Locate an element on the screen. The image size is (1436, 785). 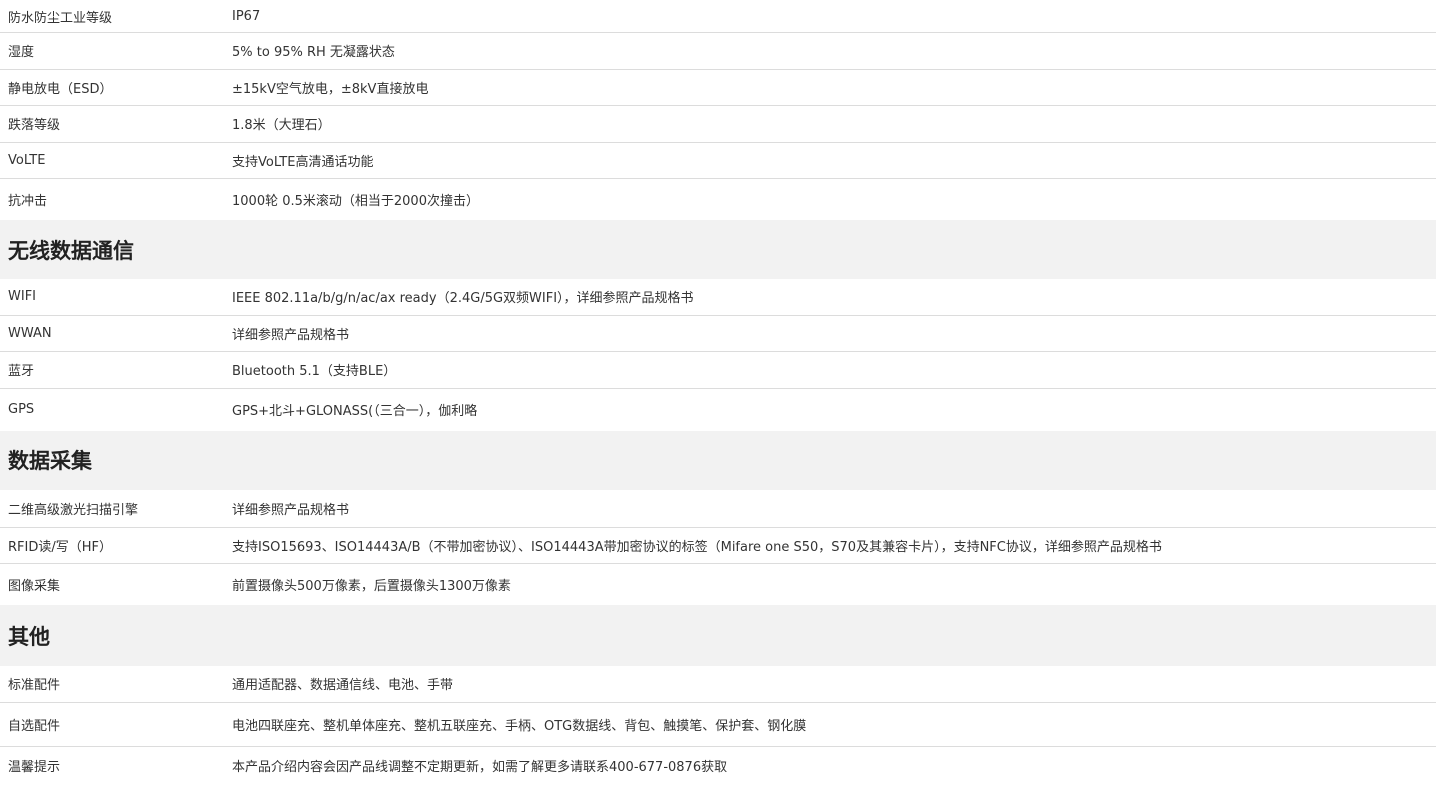
spec-label: RFID读/写（HF） is located at coordinates (60, 547).